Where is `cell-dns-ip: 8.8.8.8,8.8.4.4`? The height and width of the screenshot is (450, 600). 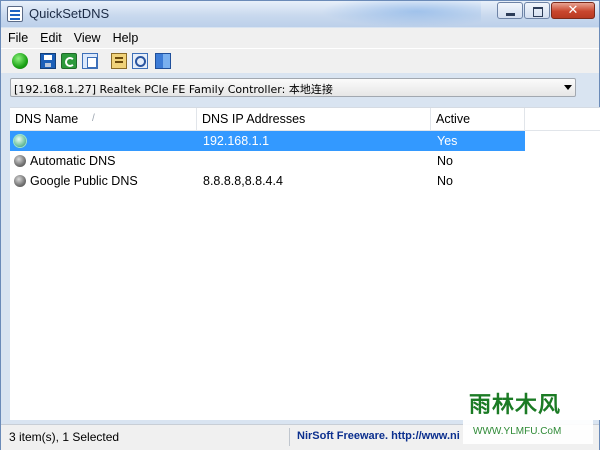
cell-dns-ip: 8.8.8.8,8.8.4.4 is located at coordinates (243, 181).